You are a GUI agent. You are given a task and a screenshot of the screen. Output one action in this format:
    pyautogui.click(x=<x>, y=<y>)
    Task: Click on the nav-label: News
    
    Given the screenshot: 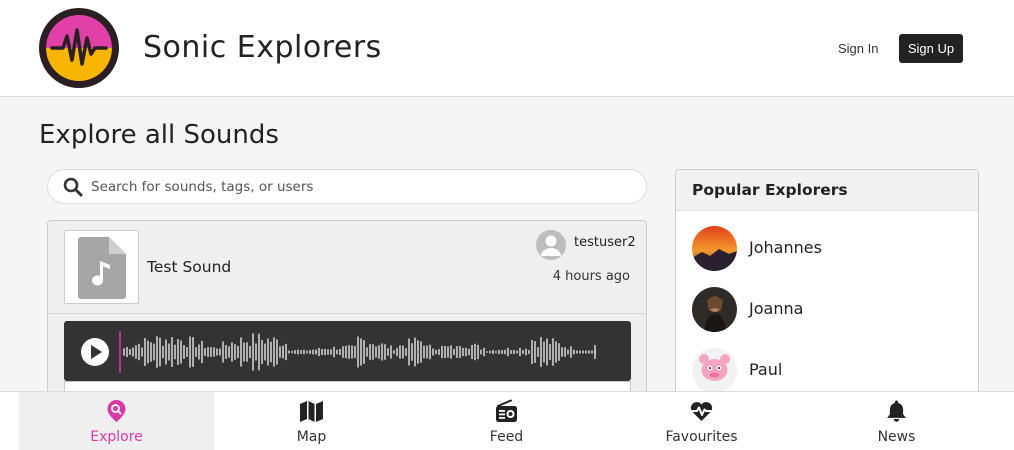 What is the action you would take?
    pyautogui.click(x=896, y=437)
    